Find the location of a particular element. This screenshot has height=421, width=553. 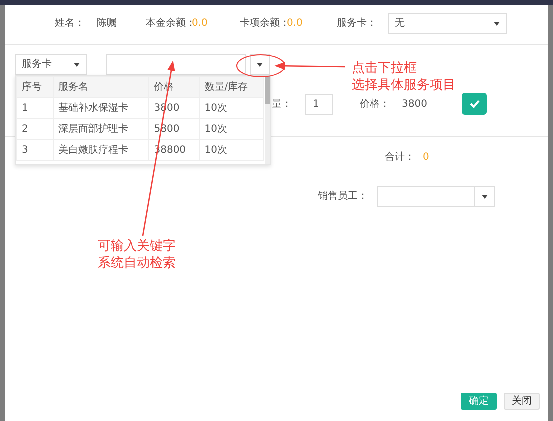

quantity-field: 1 is located at coordinates (319, 104).